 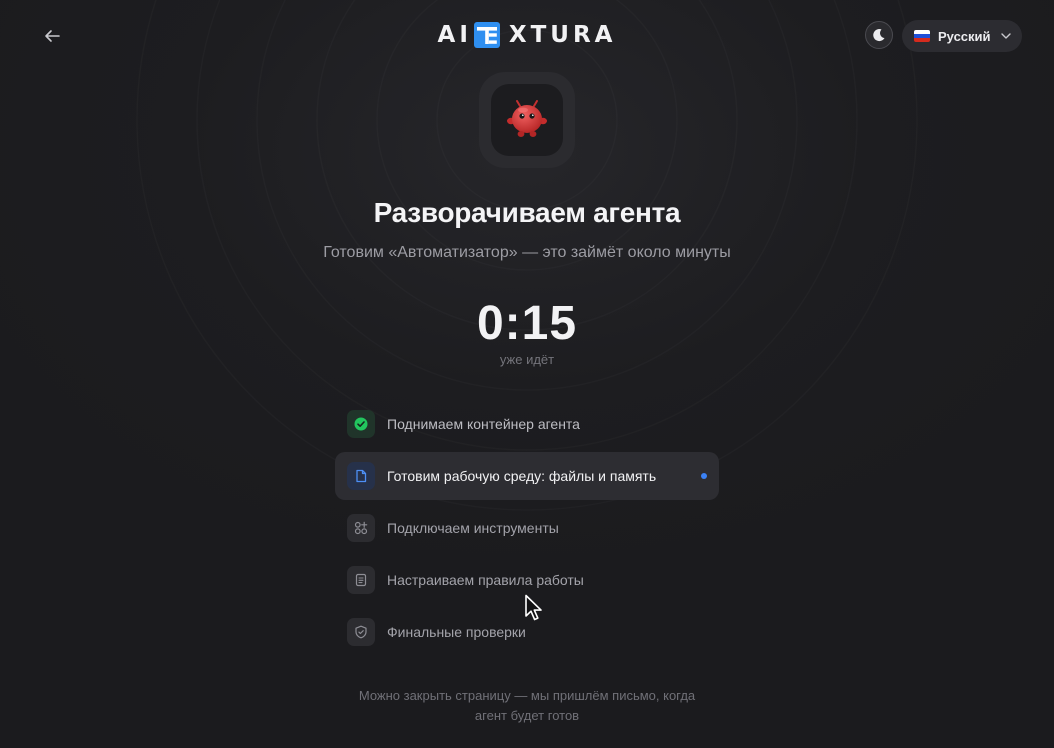 I want to click on page-title: Разворачиваем агента, so click(x=527, y=212).